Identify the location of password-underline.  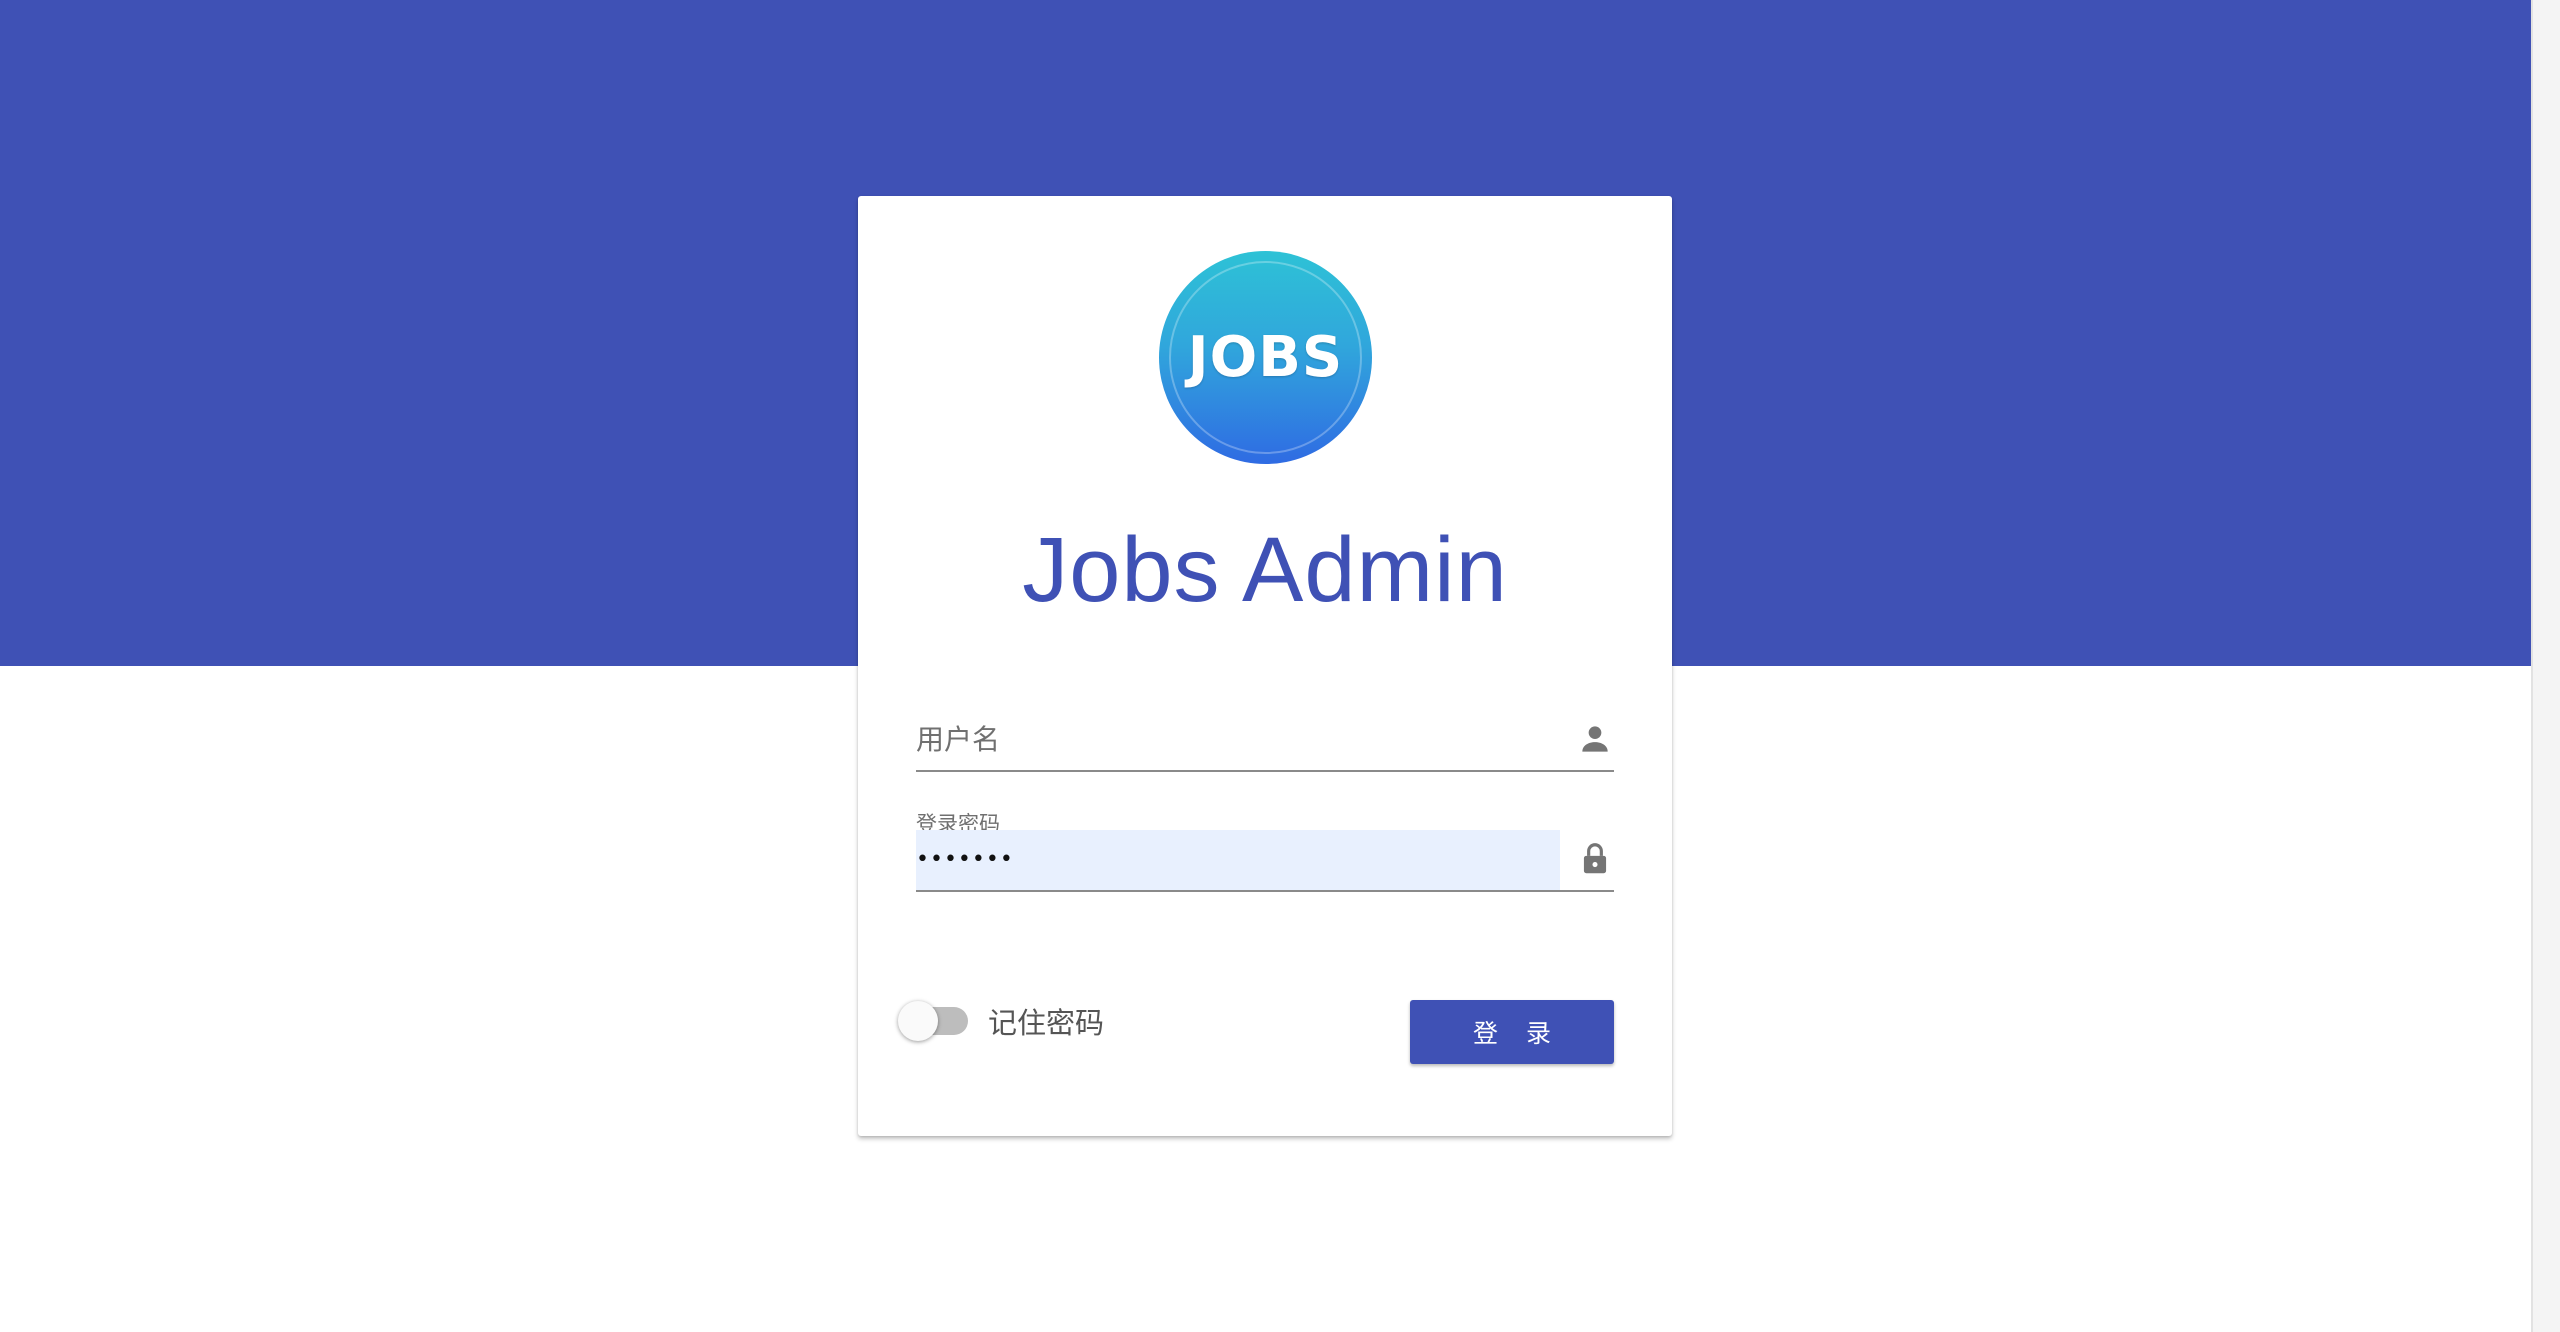
(1265, 891).